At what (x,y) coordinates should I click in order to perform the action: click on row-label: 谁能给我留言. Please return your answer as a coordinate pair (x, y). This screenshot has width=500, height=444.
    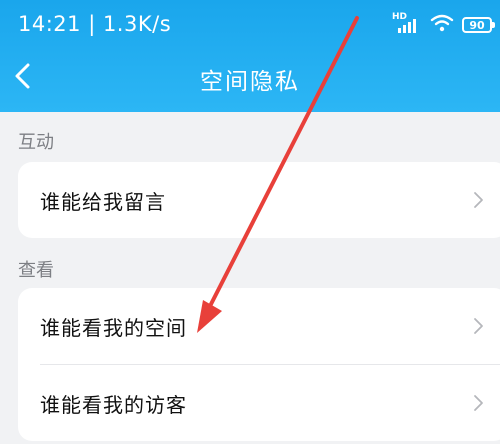
    Looking at the image, I should click on (103, 201).